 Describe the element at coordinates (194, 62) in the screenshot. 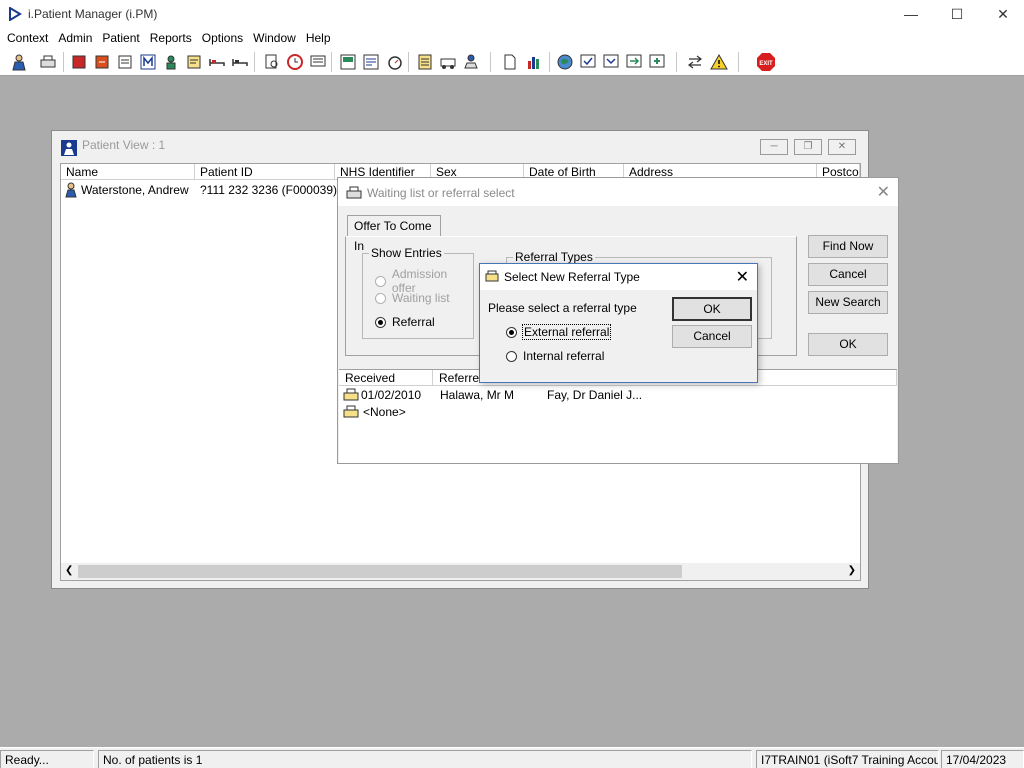

I see `notes-icon` at that location.